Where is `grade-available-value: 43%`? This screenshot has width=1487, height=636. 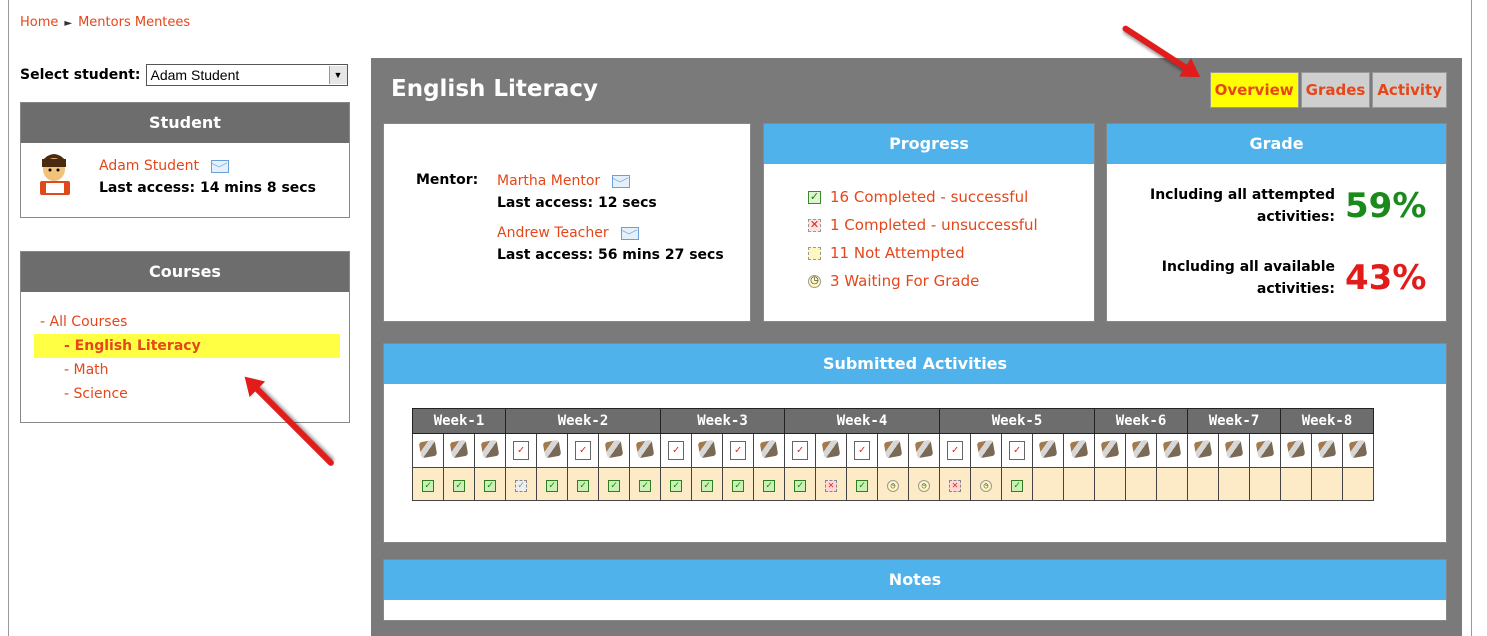
grade-available-value: 43% is located at coordinates (1386, 278).